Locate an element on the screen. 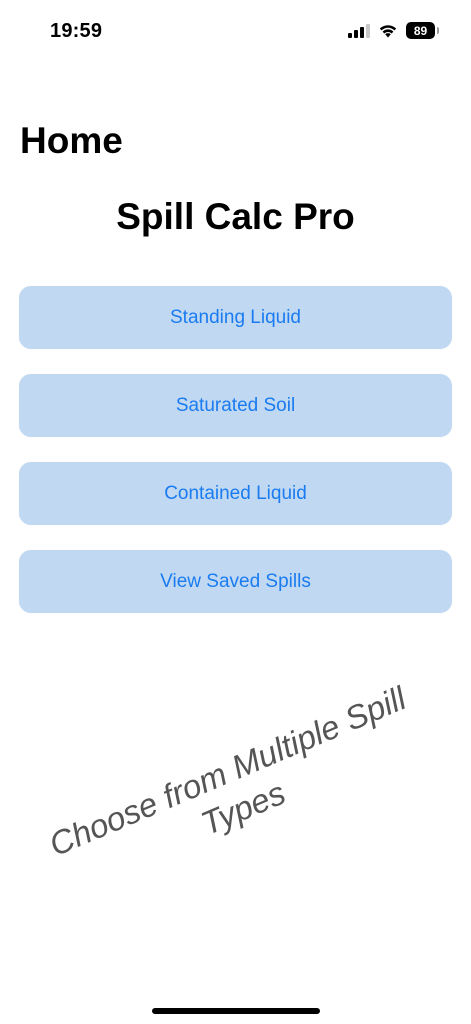  button-label: Saturated Soil is located at coordinates (235, 405).